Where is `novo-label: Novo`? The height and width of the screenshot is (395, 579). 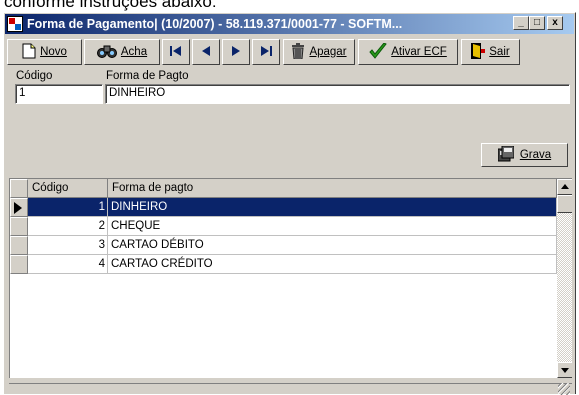 novo-label: Novo is located at coordinates (53, 52).